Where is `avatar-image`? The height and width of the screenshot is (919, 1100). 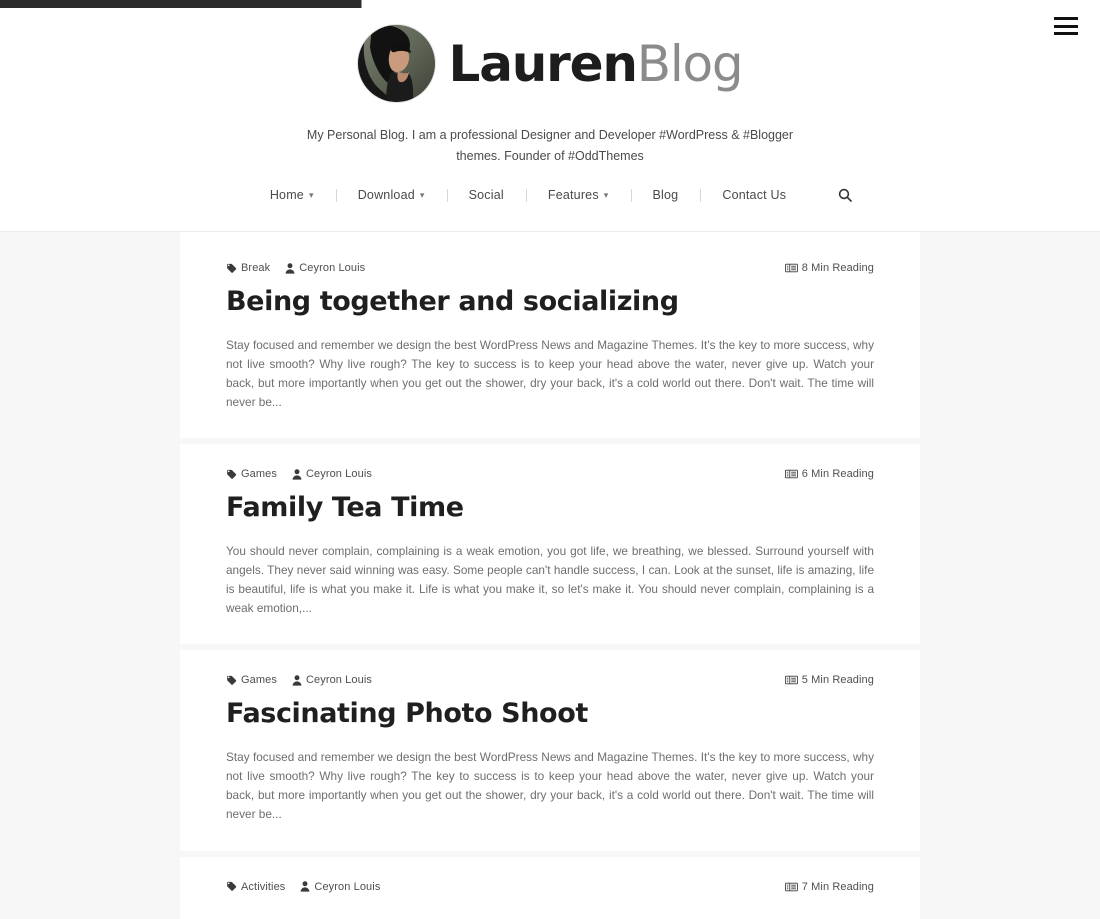 avatar-image is located at coordinates (396, 63).